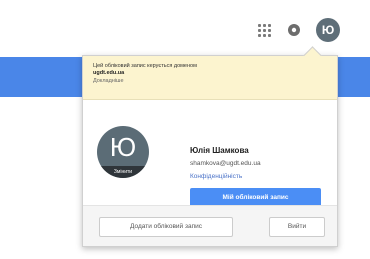  Describe the element at coordinates (109, 73) in the screenshot. I see `notice-domain: ugdt.edu.ua` at that location.